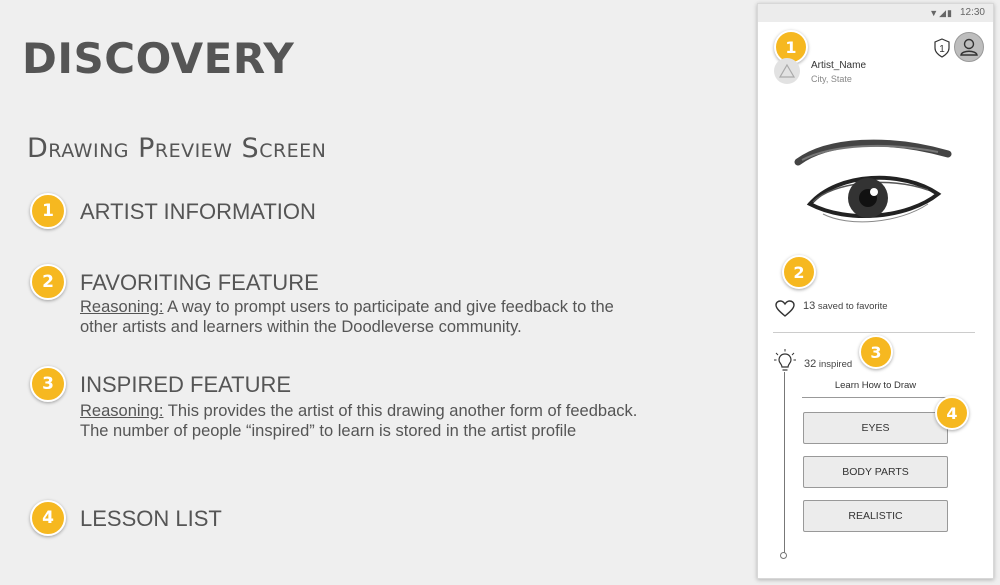 This screenshot has width=1000, height=585. What do you see at coordinates (838, 65) in the screenshot?
I see `artist-name: Artist_Name` at bounding box center [838, 65].